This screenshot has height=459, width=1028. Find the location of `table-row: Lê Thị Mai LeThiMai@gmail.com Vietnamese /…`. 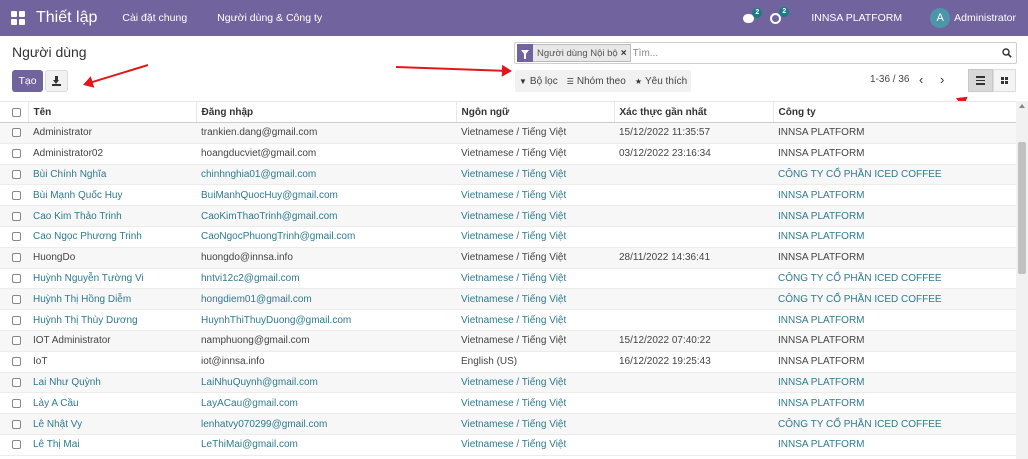

table-row: Lê Thị Mai LeThiMai@gmail.com Vietnamese /… is located at coordinates (508, 445).